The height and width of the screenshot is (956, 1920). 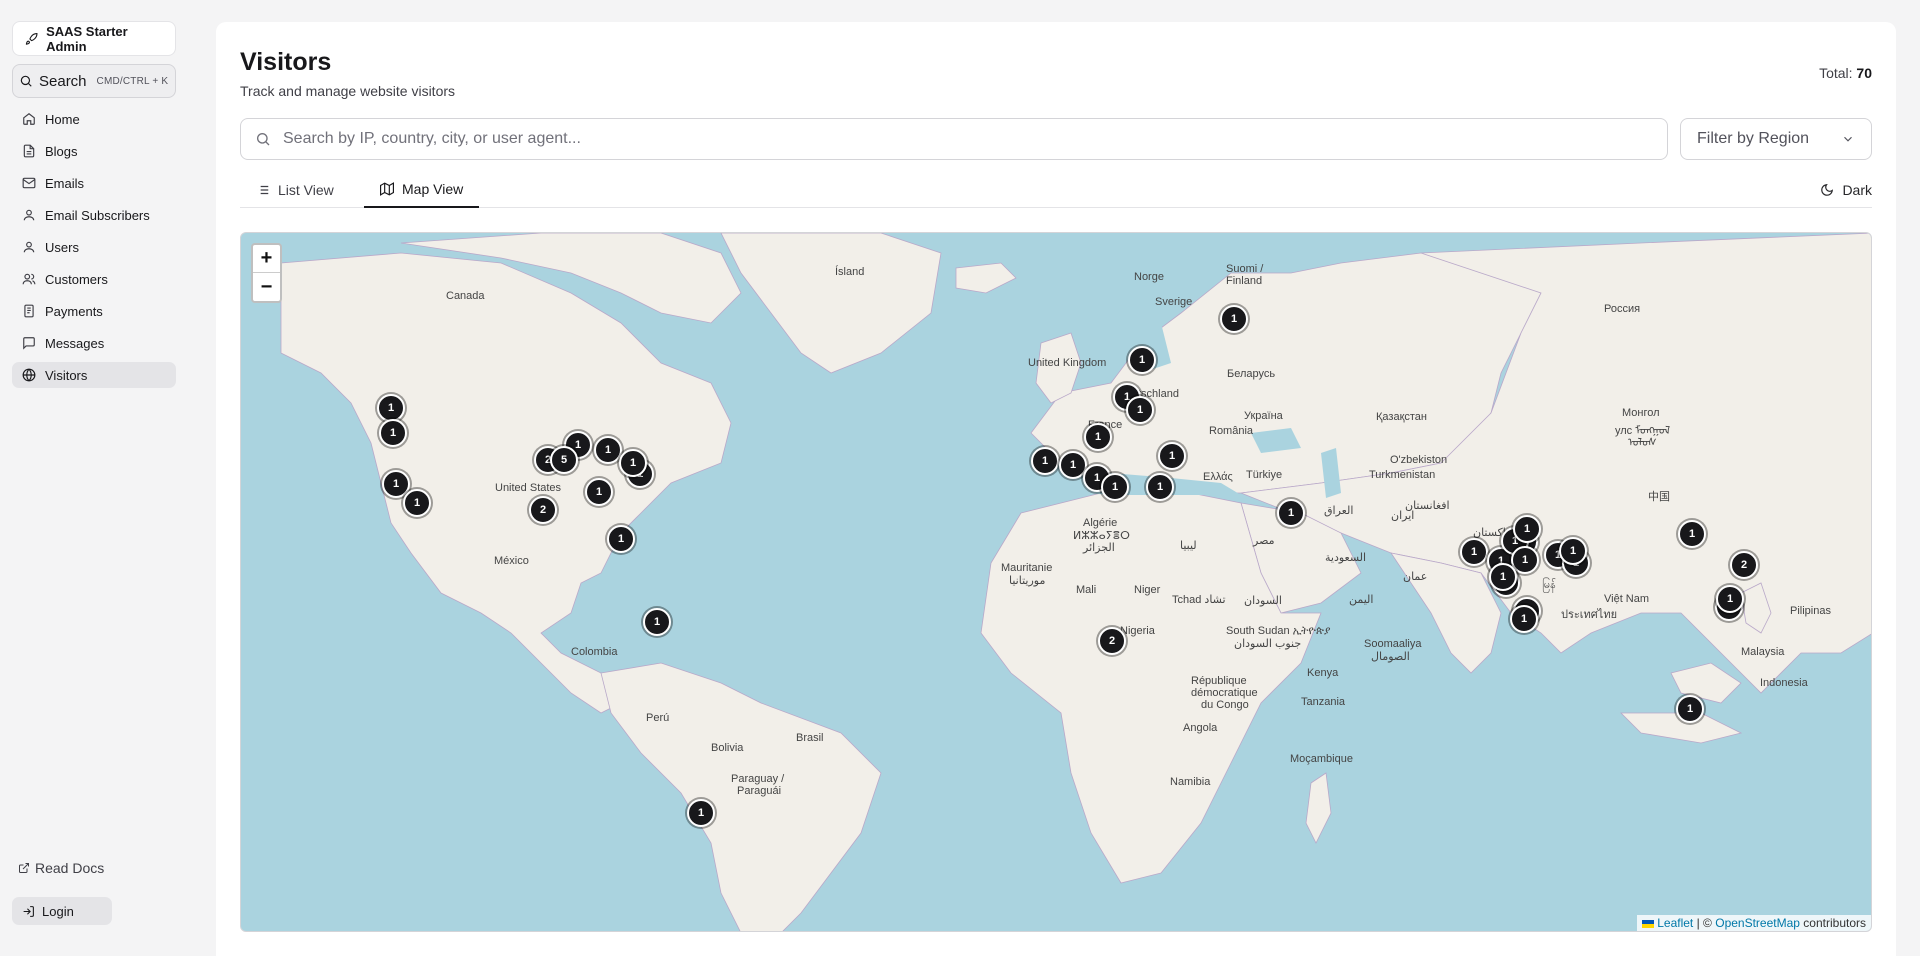 I want to click on map-label-thailand: ประเทศไทย, so click(x=1589, y=615).